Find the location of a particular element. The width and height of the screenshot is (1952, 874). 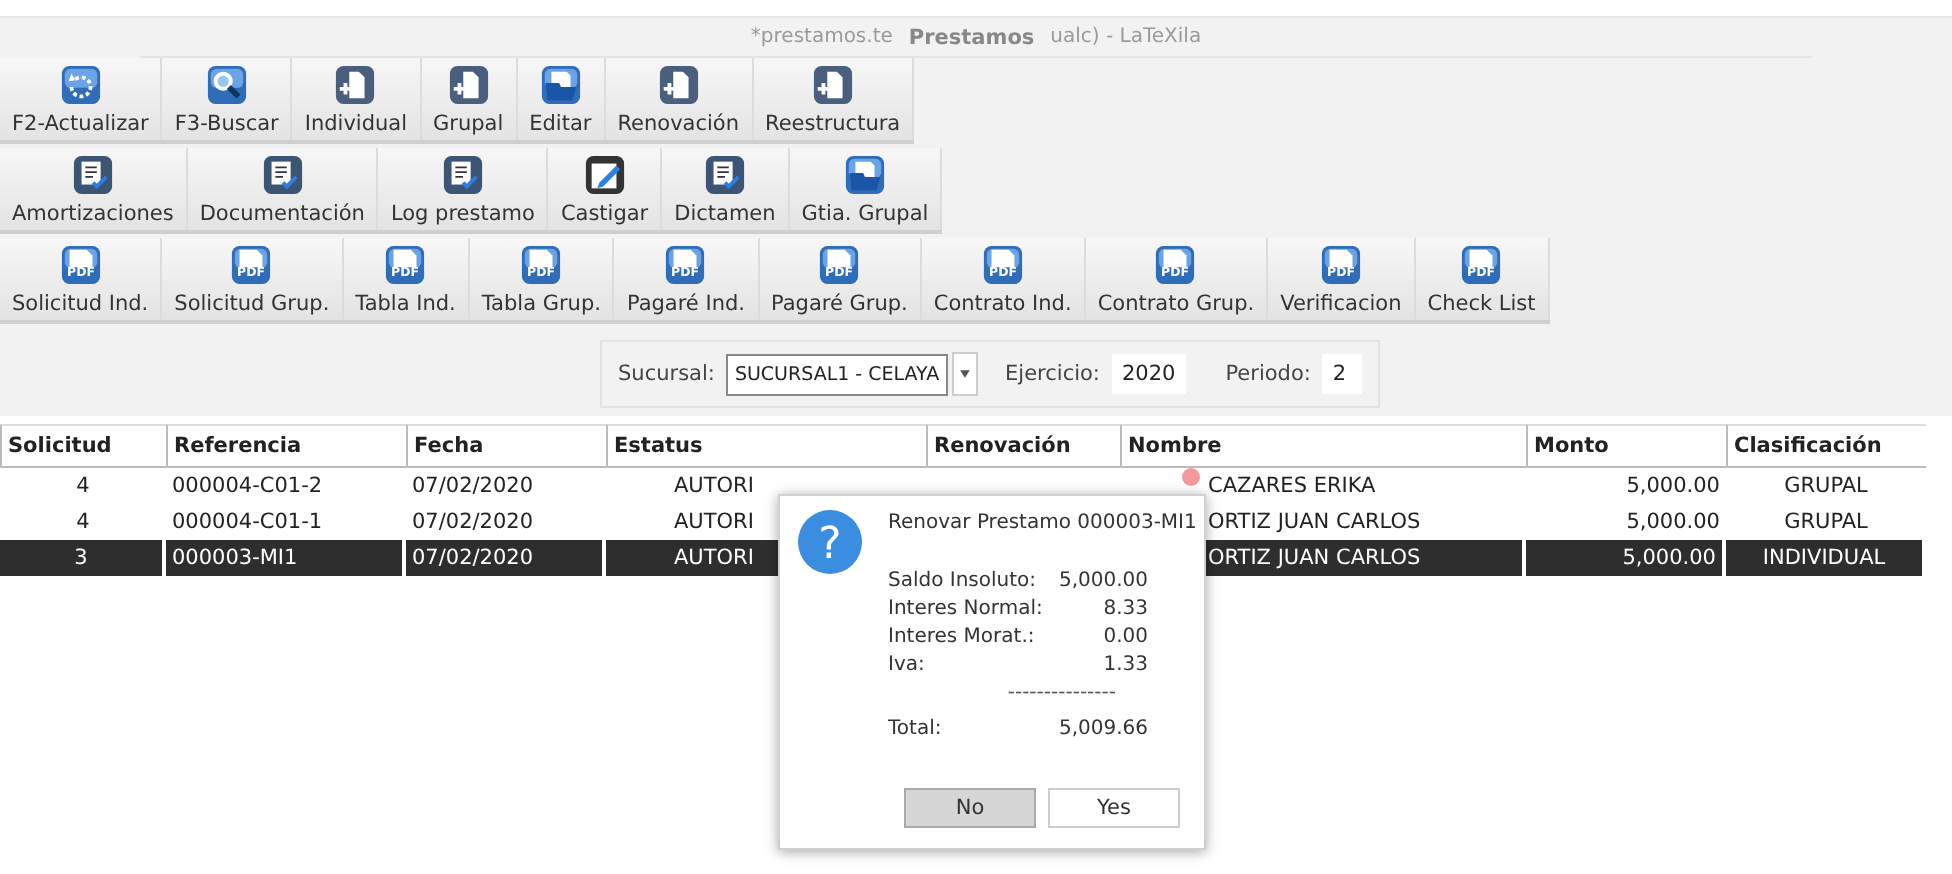

search-icon is located at coordinates (226, 85).